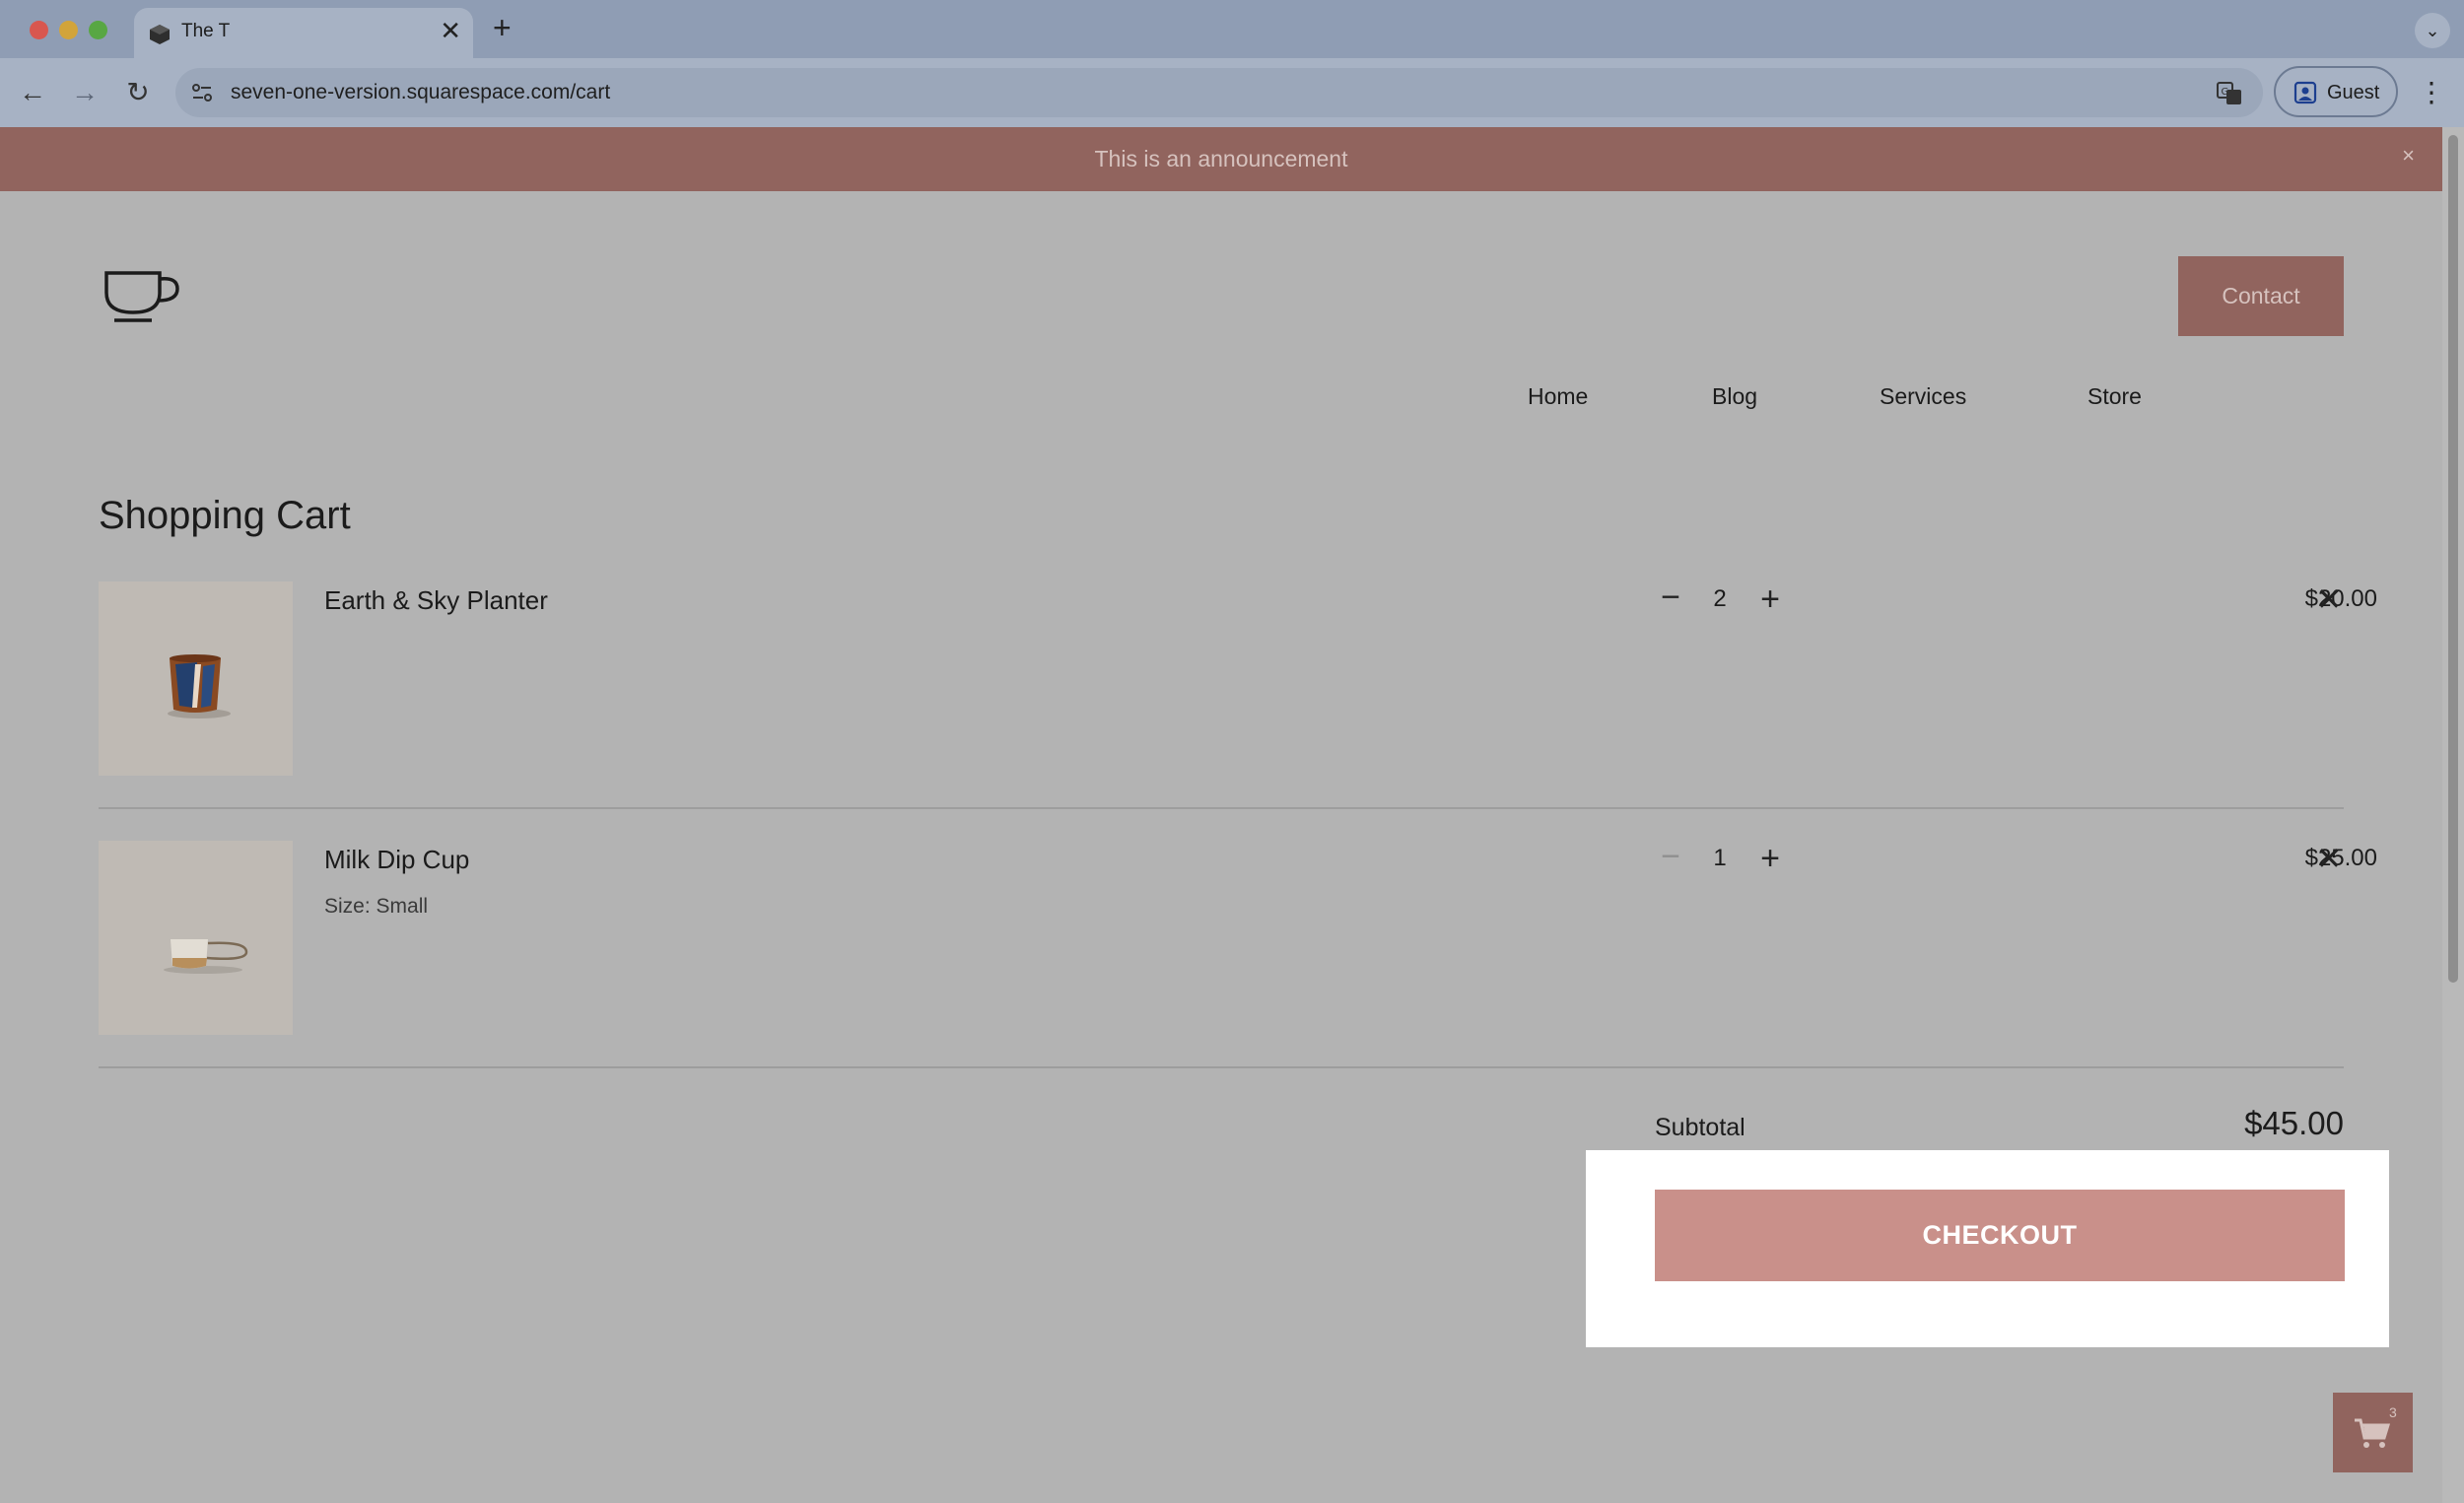 This screenshot has height=1503, width=2464. What do you see at coordinates (1734, 396) in the screenshot?
I see `nav-blog: Blog` at bounding box center [1734, 396].